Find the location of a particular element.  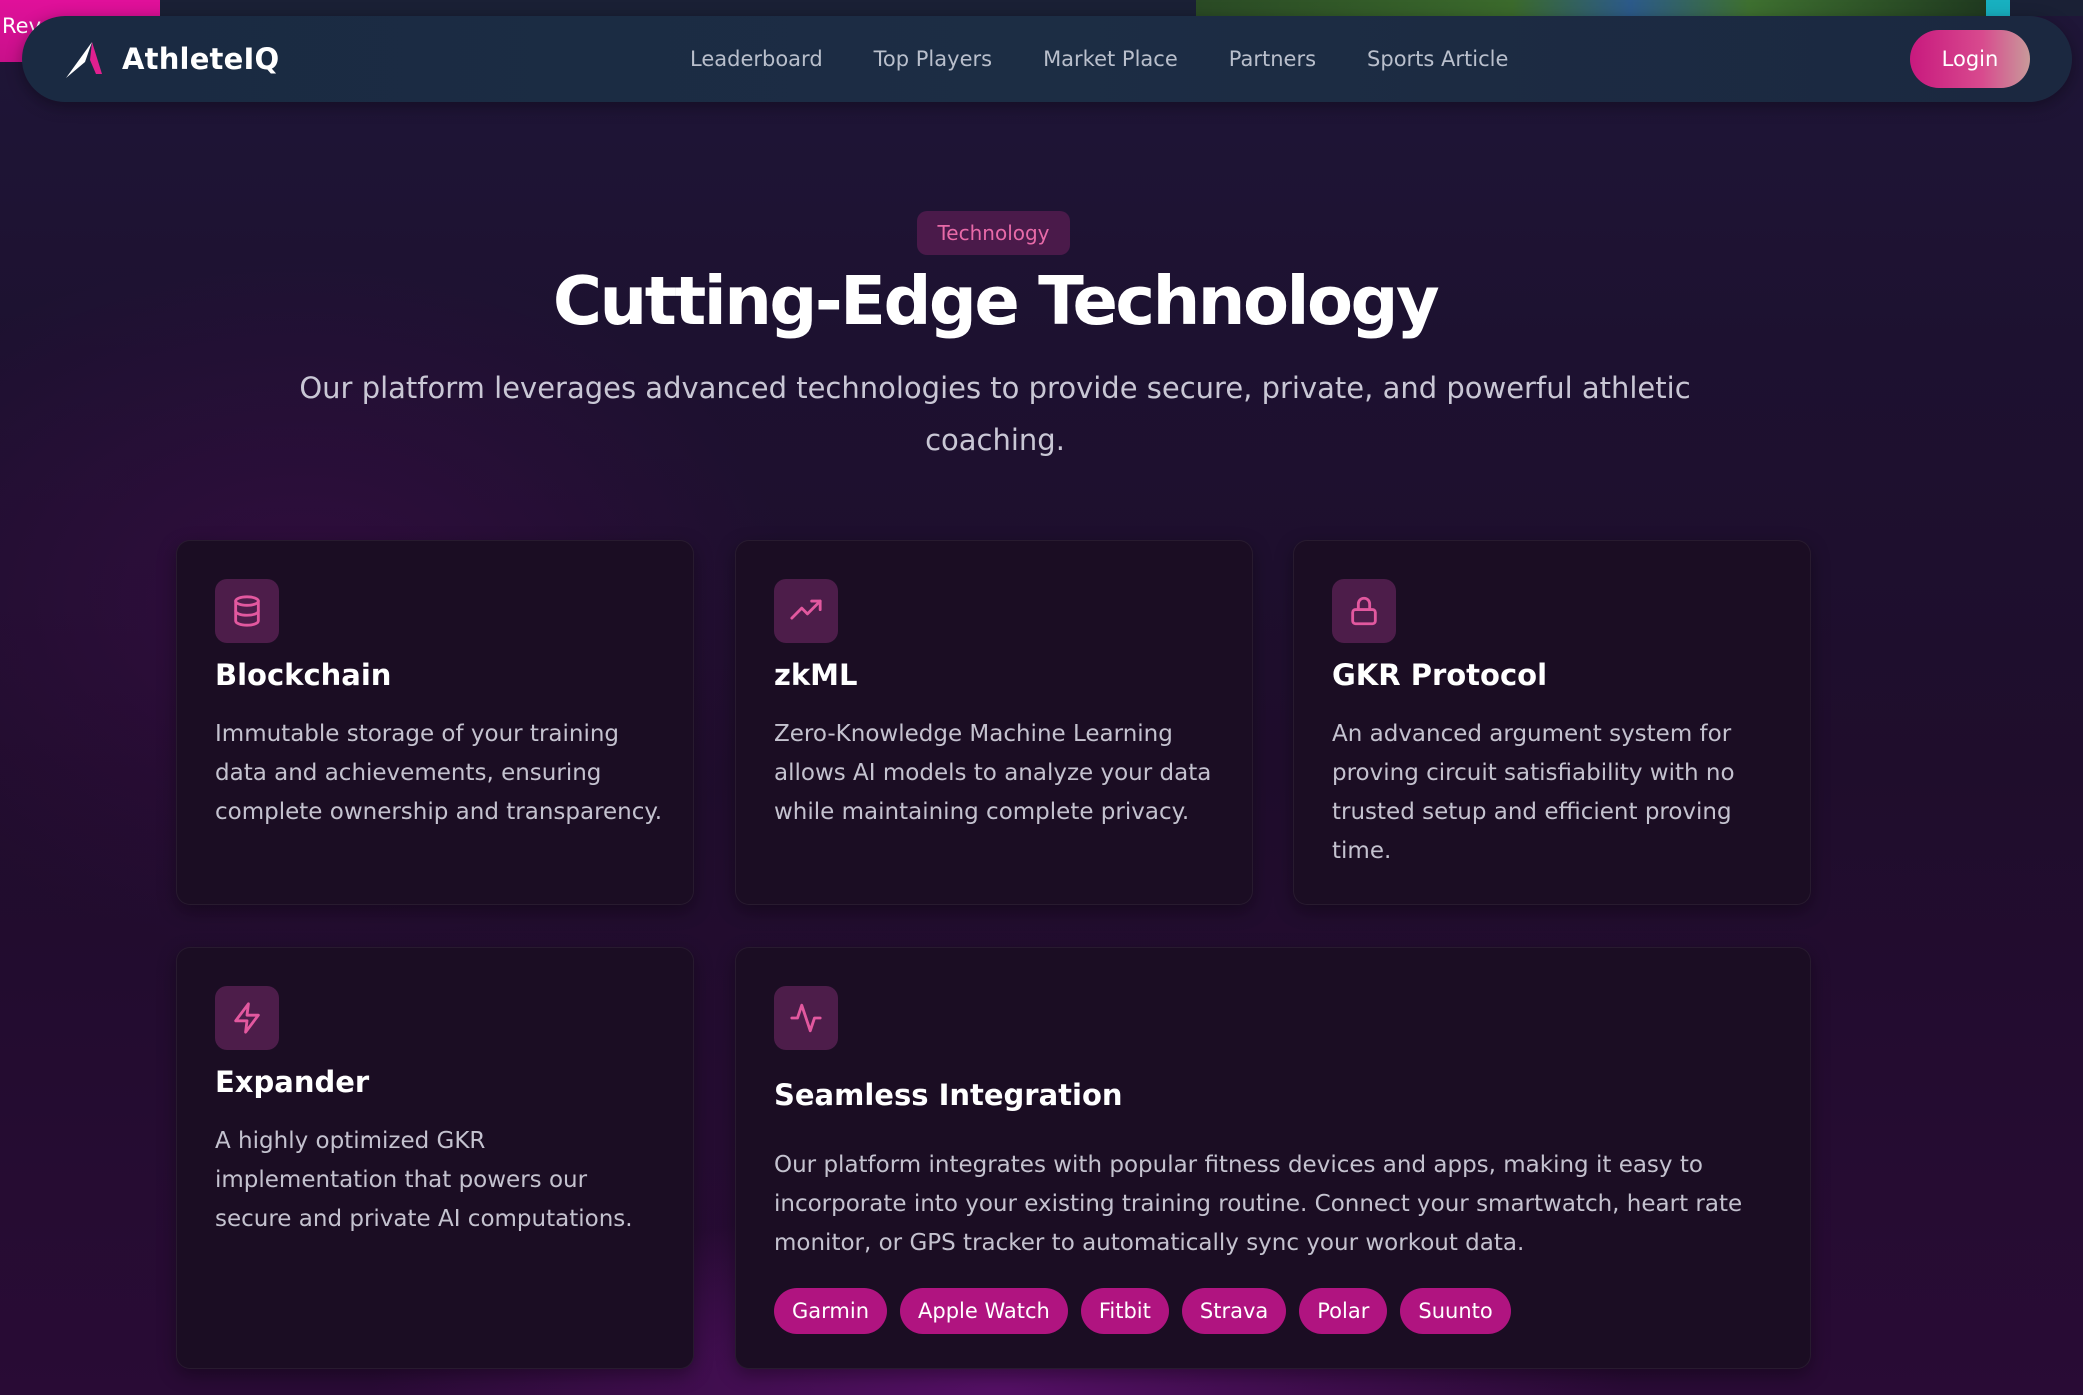

login-button: Login is located at coordinates (1970, 59).